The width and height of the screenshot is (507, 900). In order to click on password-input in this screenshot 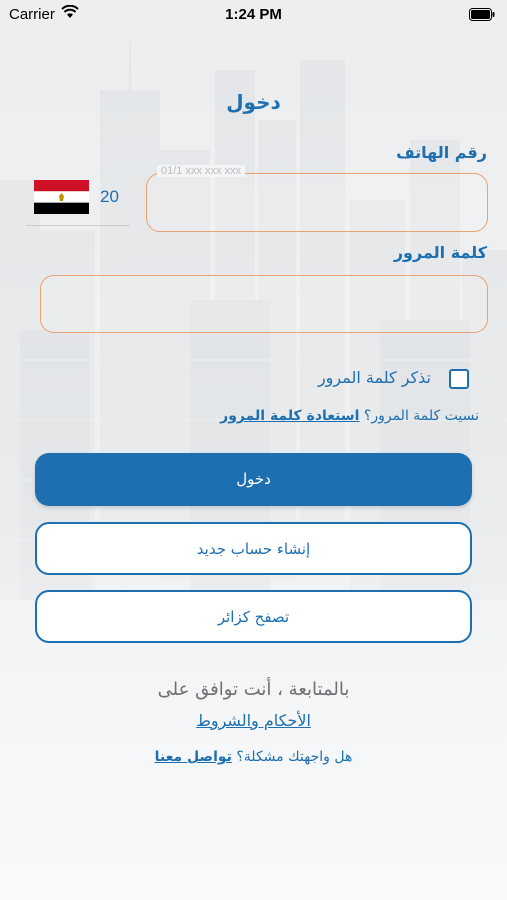, I will do `click(266, 305)`.